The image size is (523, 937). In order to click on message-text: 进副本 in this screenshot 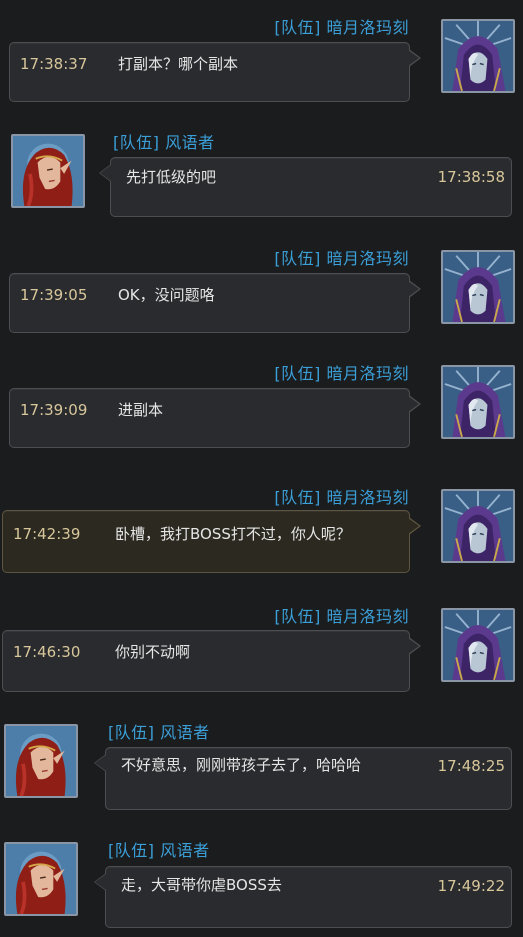, I will do `click(141, 410)`.